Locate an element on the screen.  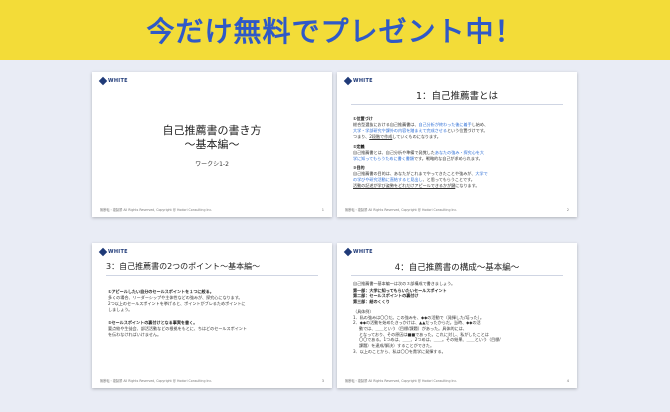
promo-banner: 今だけ無料でプレゼント中！ is located at coordinates (335, 30).